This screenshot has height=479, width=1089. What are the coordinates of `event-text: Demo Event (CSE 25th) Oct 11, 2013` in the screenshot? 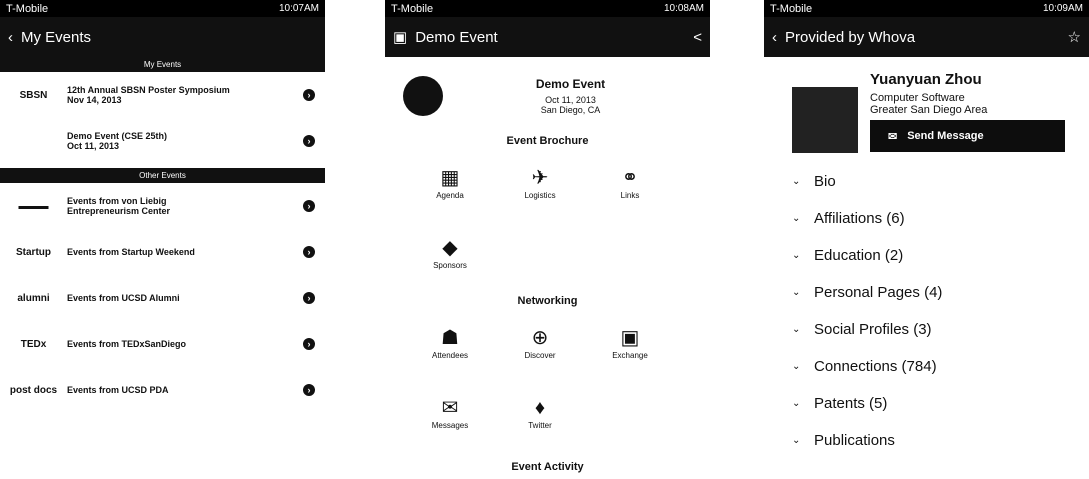 It's located at (117, 141).